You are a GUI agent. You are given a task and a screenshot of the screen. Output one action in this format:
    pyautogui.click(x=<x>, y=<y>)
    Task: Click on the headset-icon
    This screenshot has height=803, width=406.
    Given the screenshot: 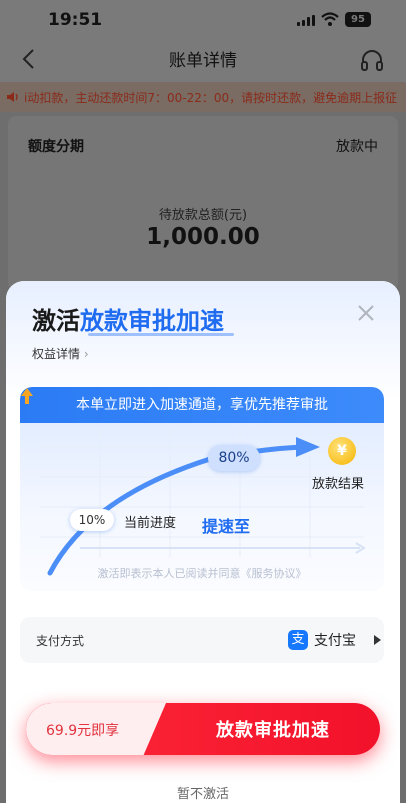 What is the action you would take?
    pyautogui.click(x=372, y=60)
    